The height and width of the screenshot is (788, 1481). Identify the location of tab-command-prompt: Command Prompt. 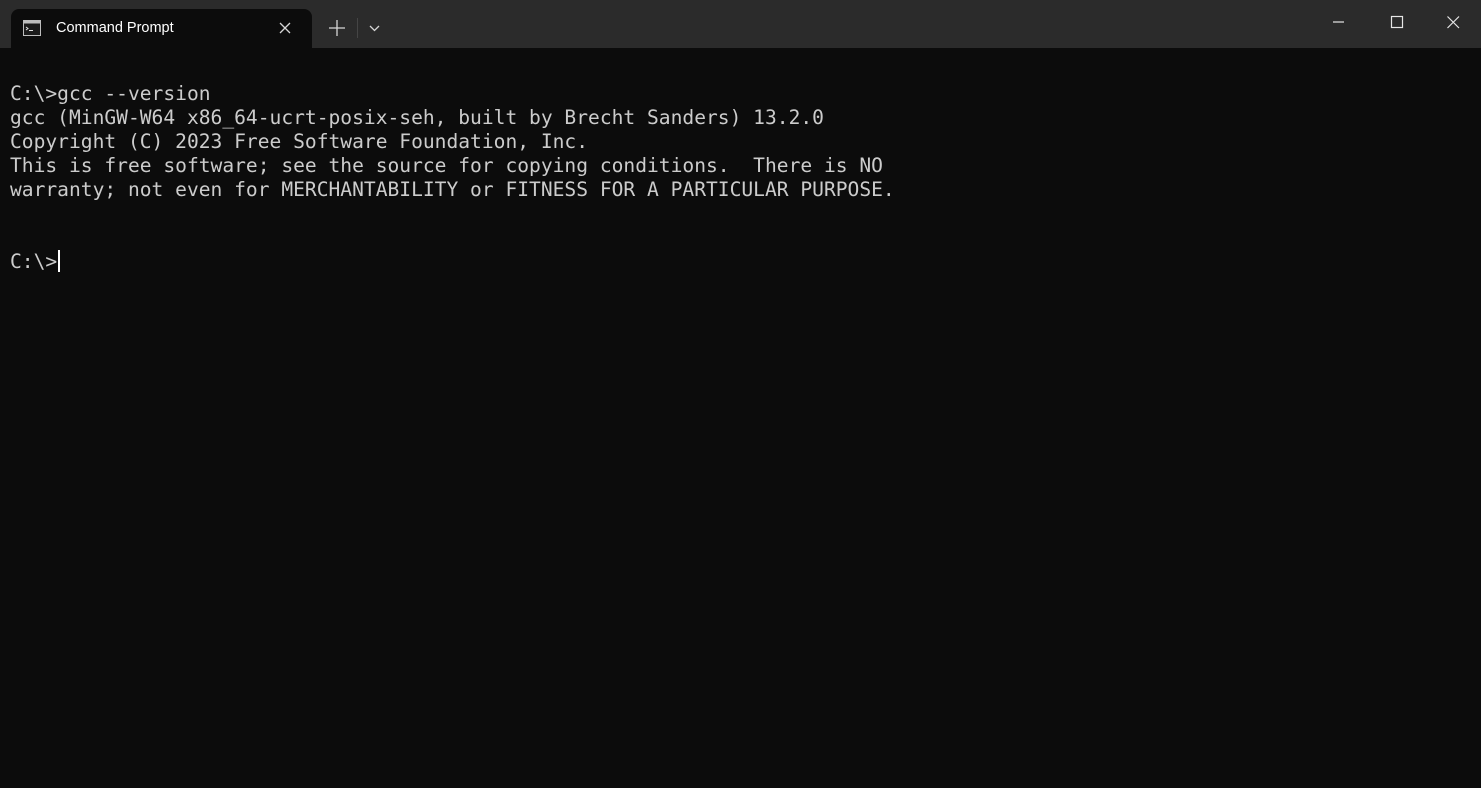
(161, 28).